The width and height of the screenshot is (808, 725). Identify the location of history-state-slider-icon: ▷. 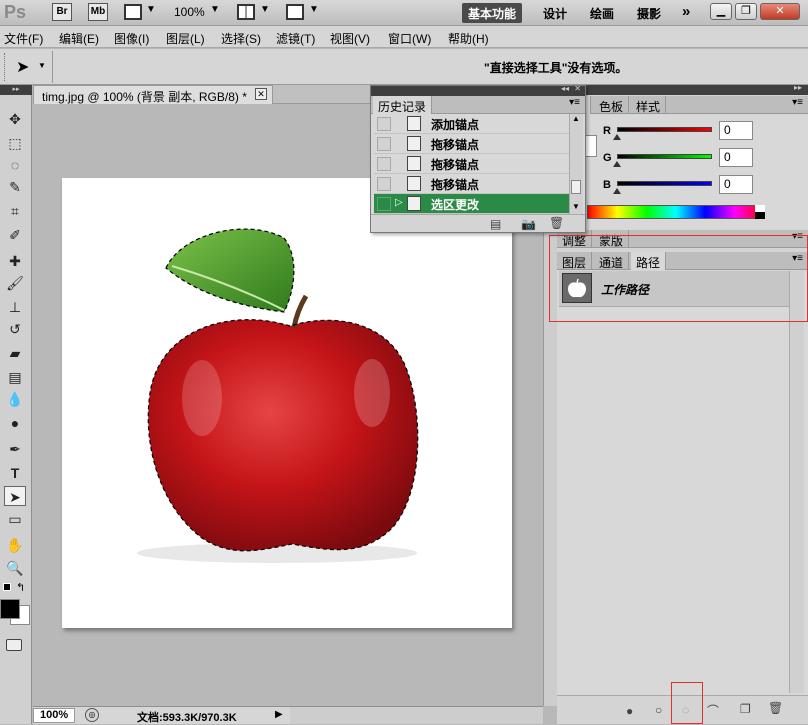
(399, 202).